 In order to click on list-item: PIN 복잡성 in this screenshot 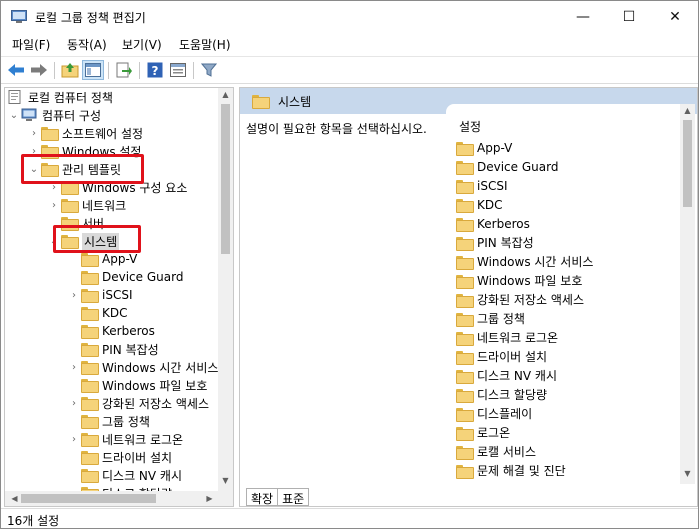, I will do `click(495, 242)`.